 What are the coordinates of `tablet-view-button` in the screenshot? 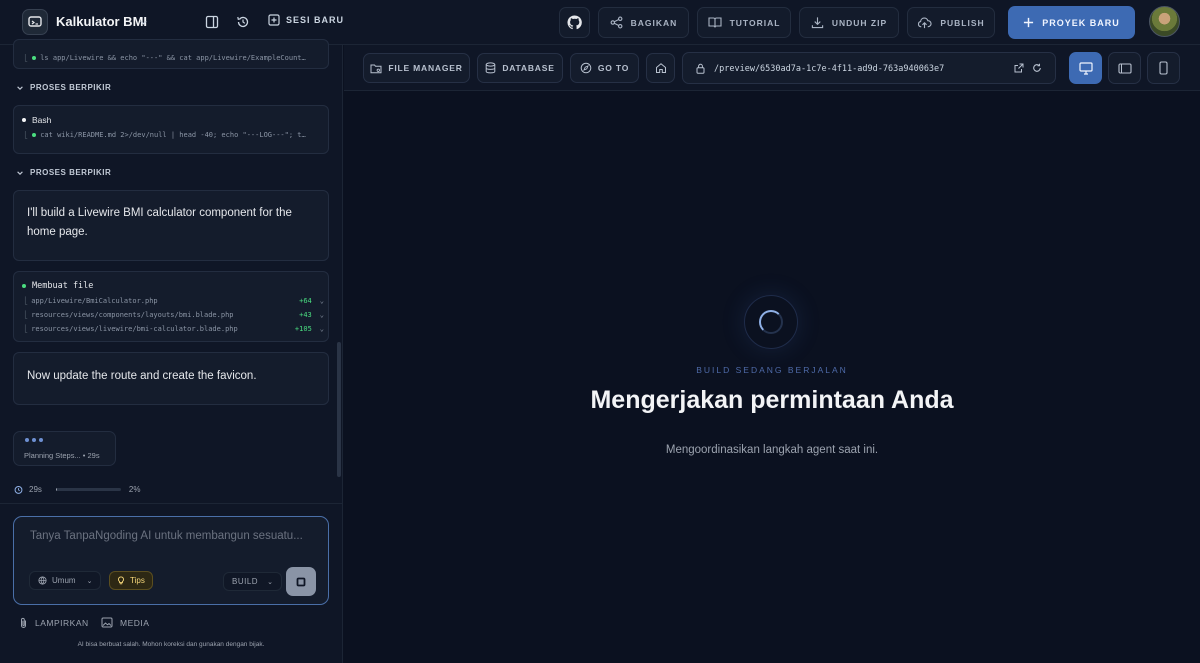 It's located at (1124, 68).